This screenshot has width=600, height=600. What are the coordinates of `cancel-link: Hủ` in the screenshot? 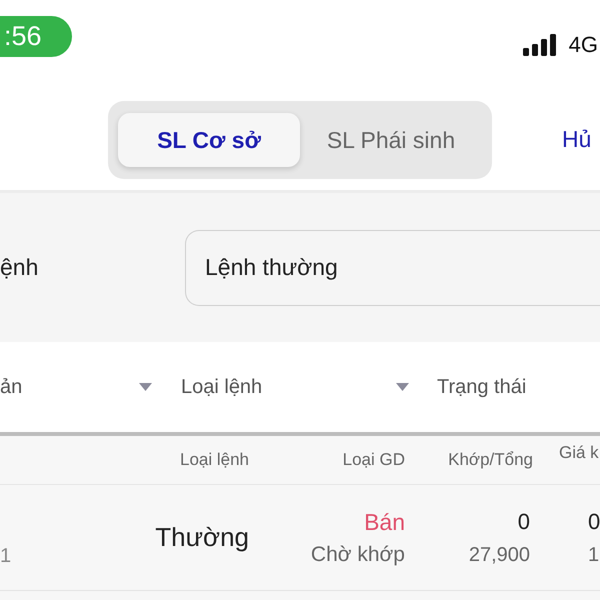 It's located at (577, 139).